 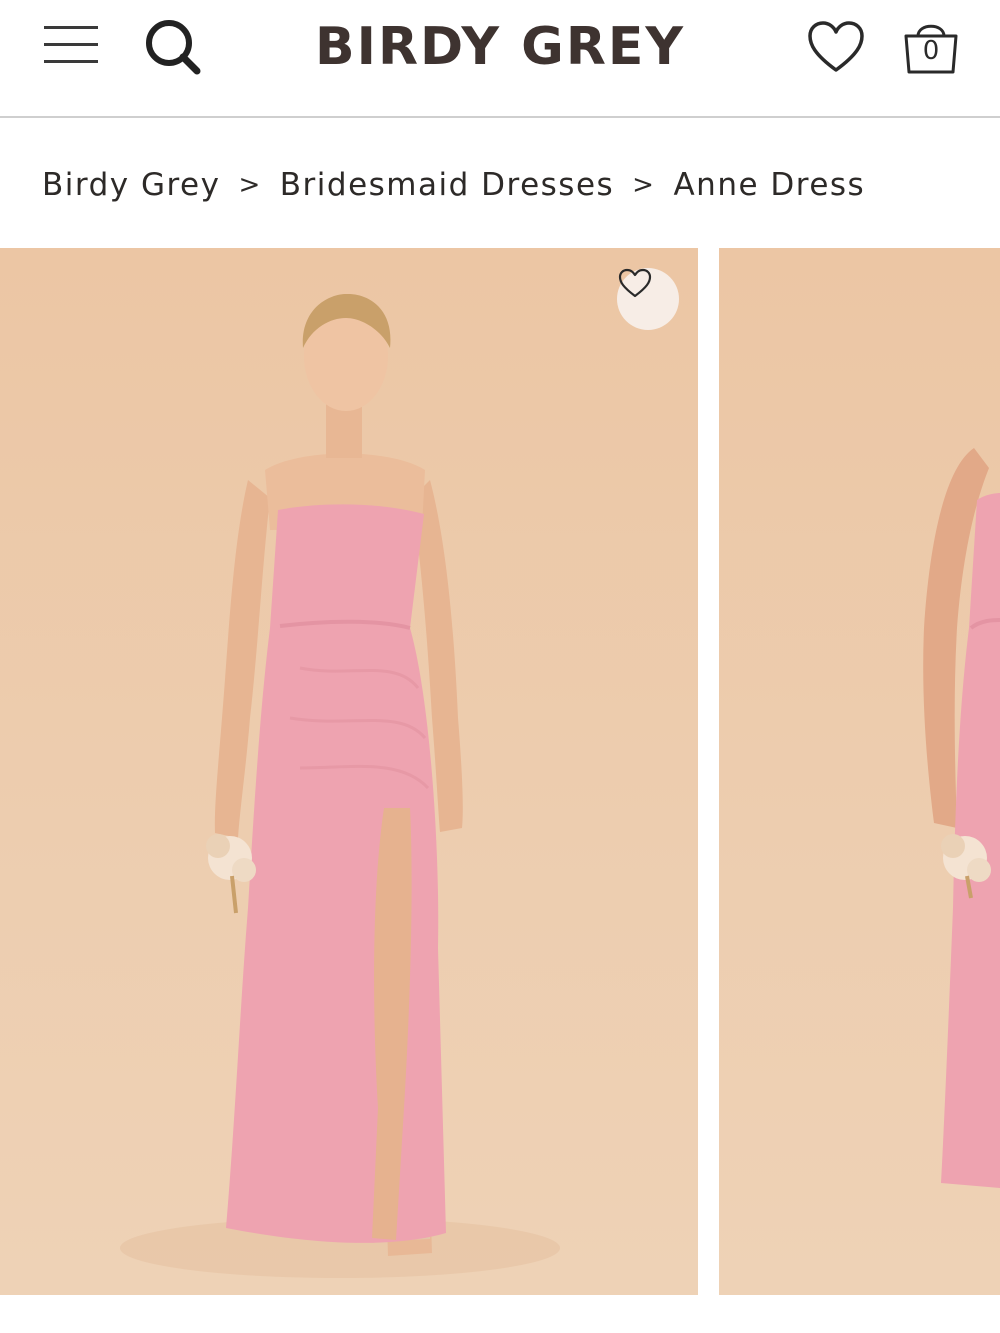 What do you see at coordinates (71, 45) in the screenshot?
I see `hamburger-menu-icon` at bounding box center [71, 45].